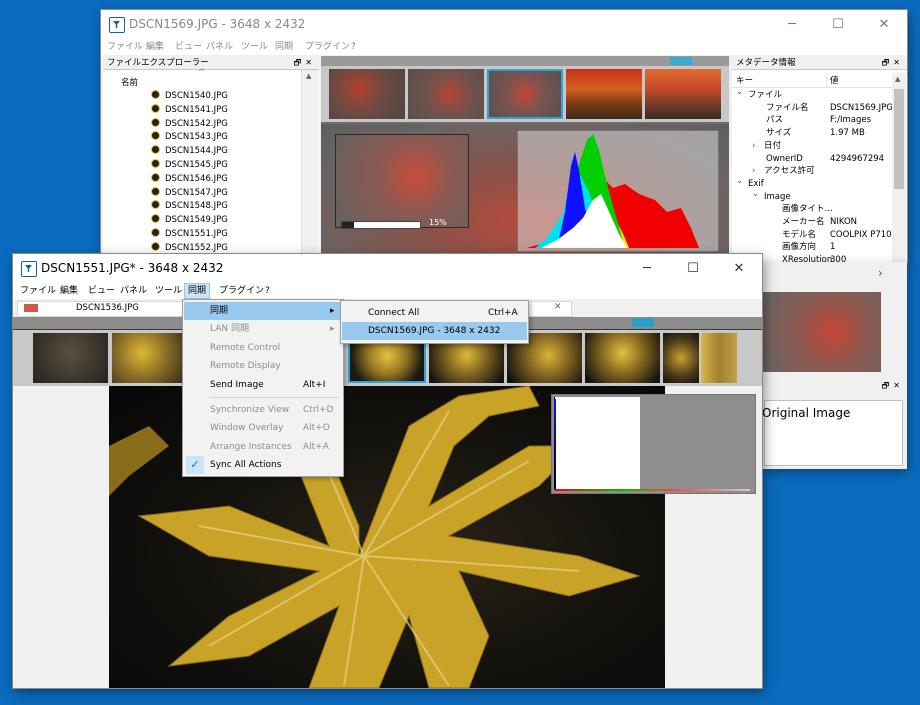 The image size is (920, 705). What do you see at coordinates (196, 234) in the screenshot?
I see `file-name: DSCN1551.JPG` at bounding box center [196, 234].